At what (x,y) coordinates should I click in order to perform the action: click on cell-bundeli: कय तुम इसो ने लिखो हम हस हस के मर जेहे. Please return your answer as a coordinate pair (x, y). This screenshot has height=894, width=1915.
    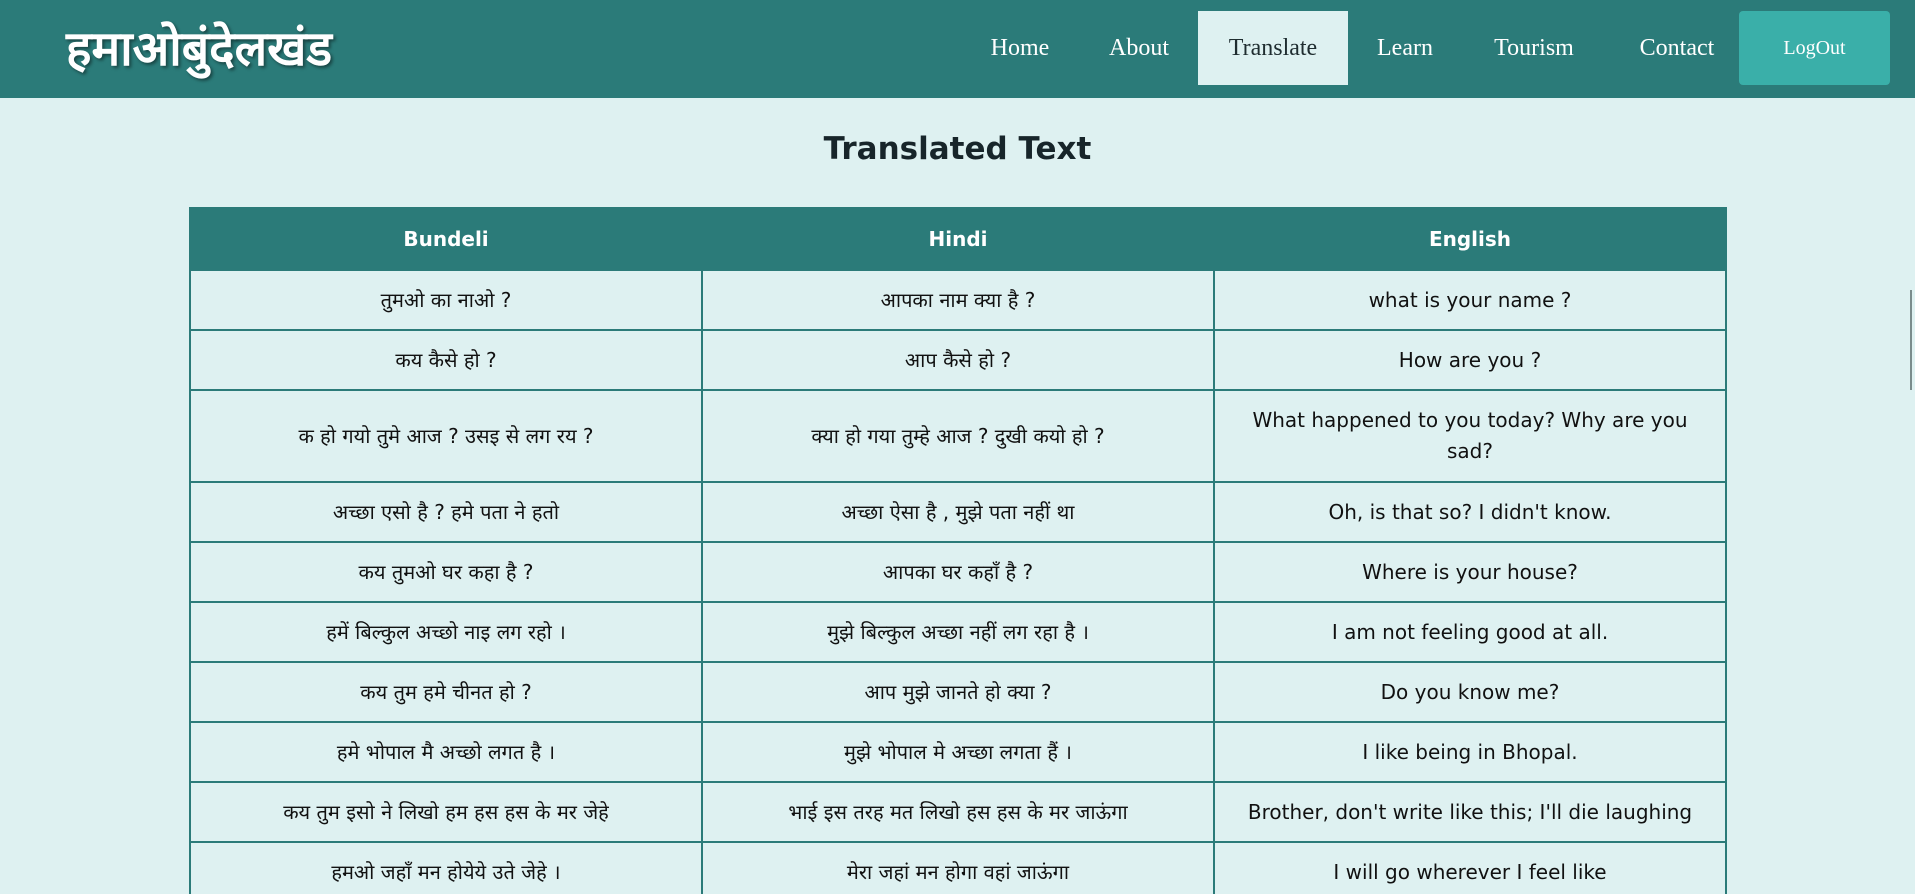
    Looking at the image, I should click on (446, 812).